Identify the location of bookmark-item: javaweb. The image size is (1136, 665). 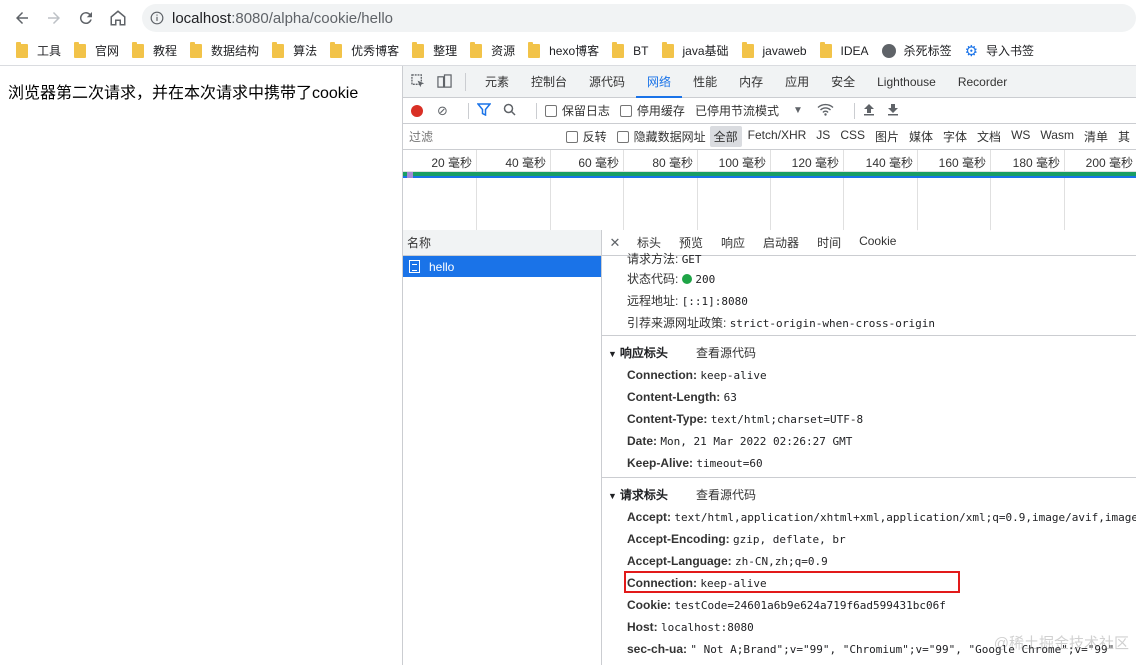
(774, 51).